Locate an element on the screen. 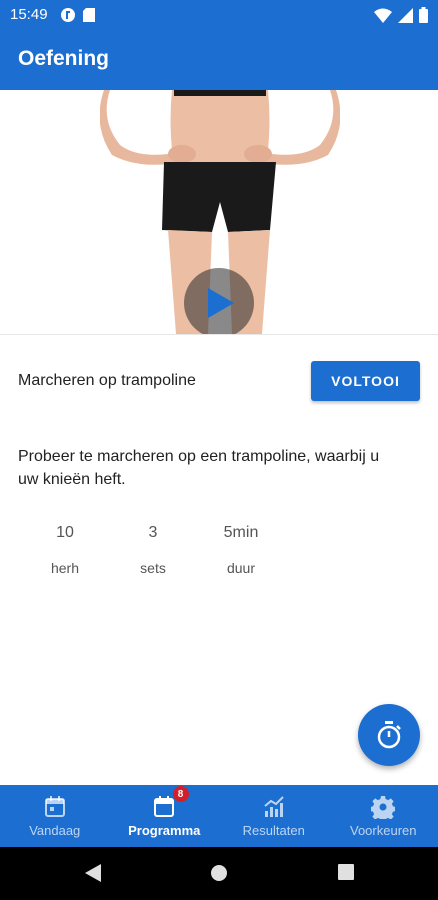 This screenshot has height=900, width=438. system-navigation-bar is located at coordinates (219, 873).